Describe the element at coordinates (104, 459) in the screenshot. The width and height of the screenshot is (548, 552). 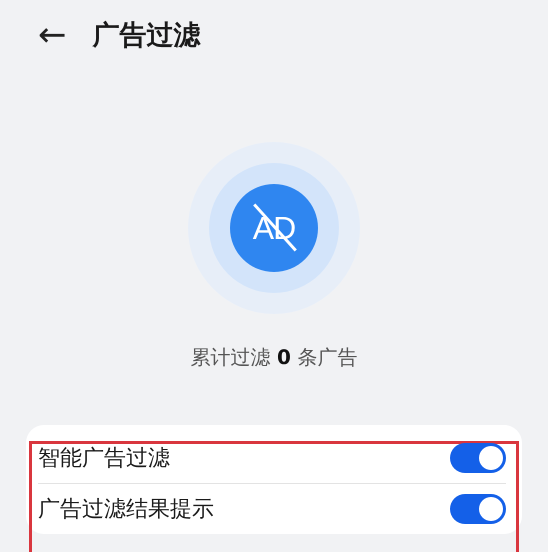
I see `setting-label: 智能广告过滤` at that location.